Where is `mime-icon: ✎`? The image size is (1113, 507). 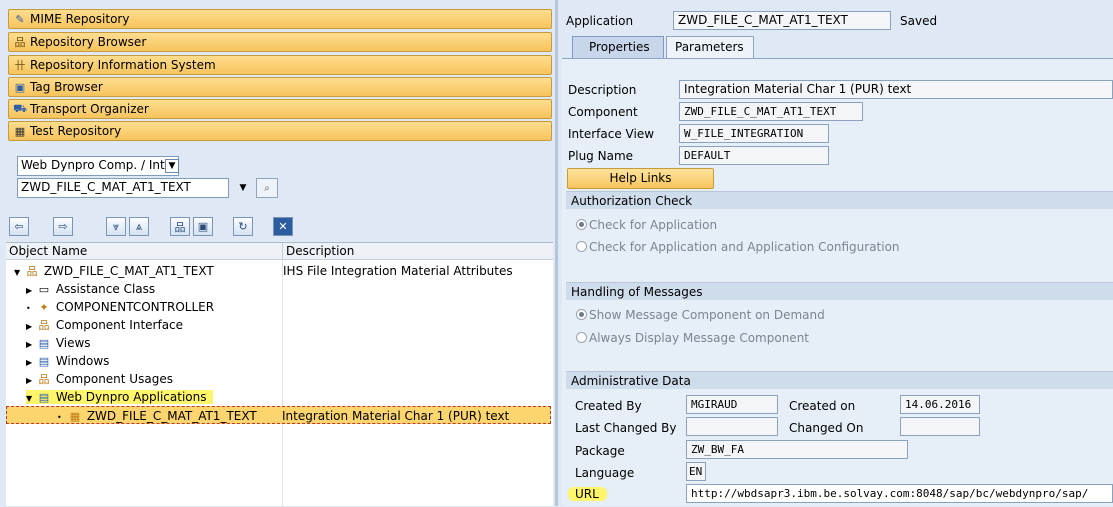
mime-icon: ✎ is located at coordinates (20, 19).